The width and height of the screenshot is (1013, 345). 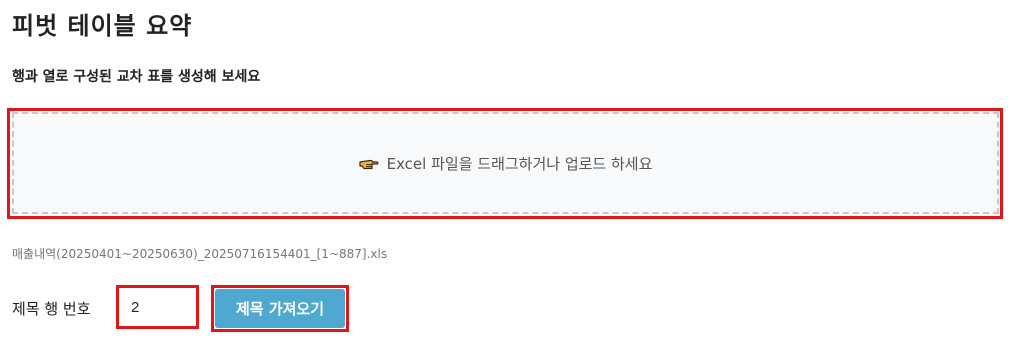 What do you see at coordinates (102, 26) in the screenshot?
I see `page-title: 피벗 테이블 요약` at bounding box center [102, 26].